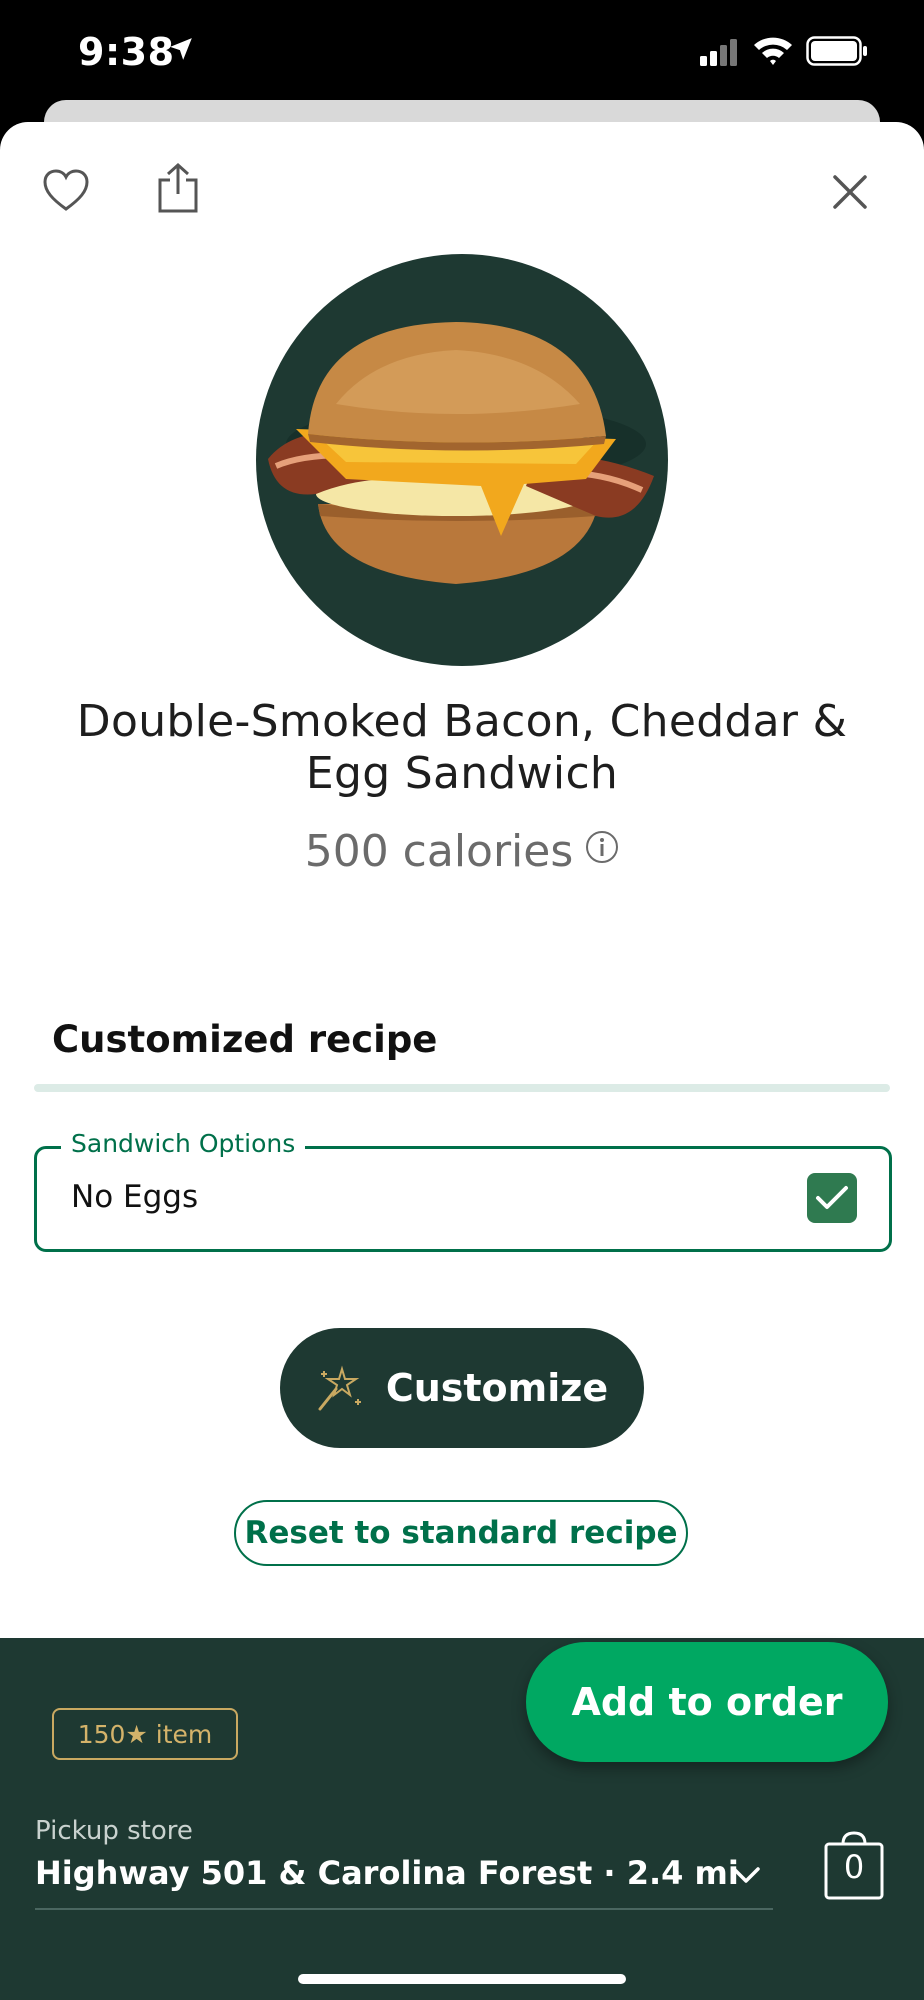 The height and width of the screenshot is (2000, 924). I want to click on close-icon, so click(850, 192).